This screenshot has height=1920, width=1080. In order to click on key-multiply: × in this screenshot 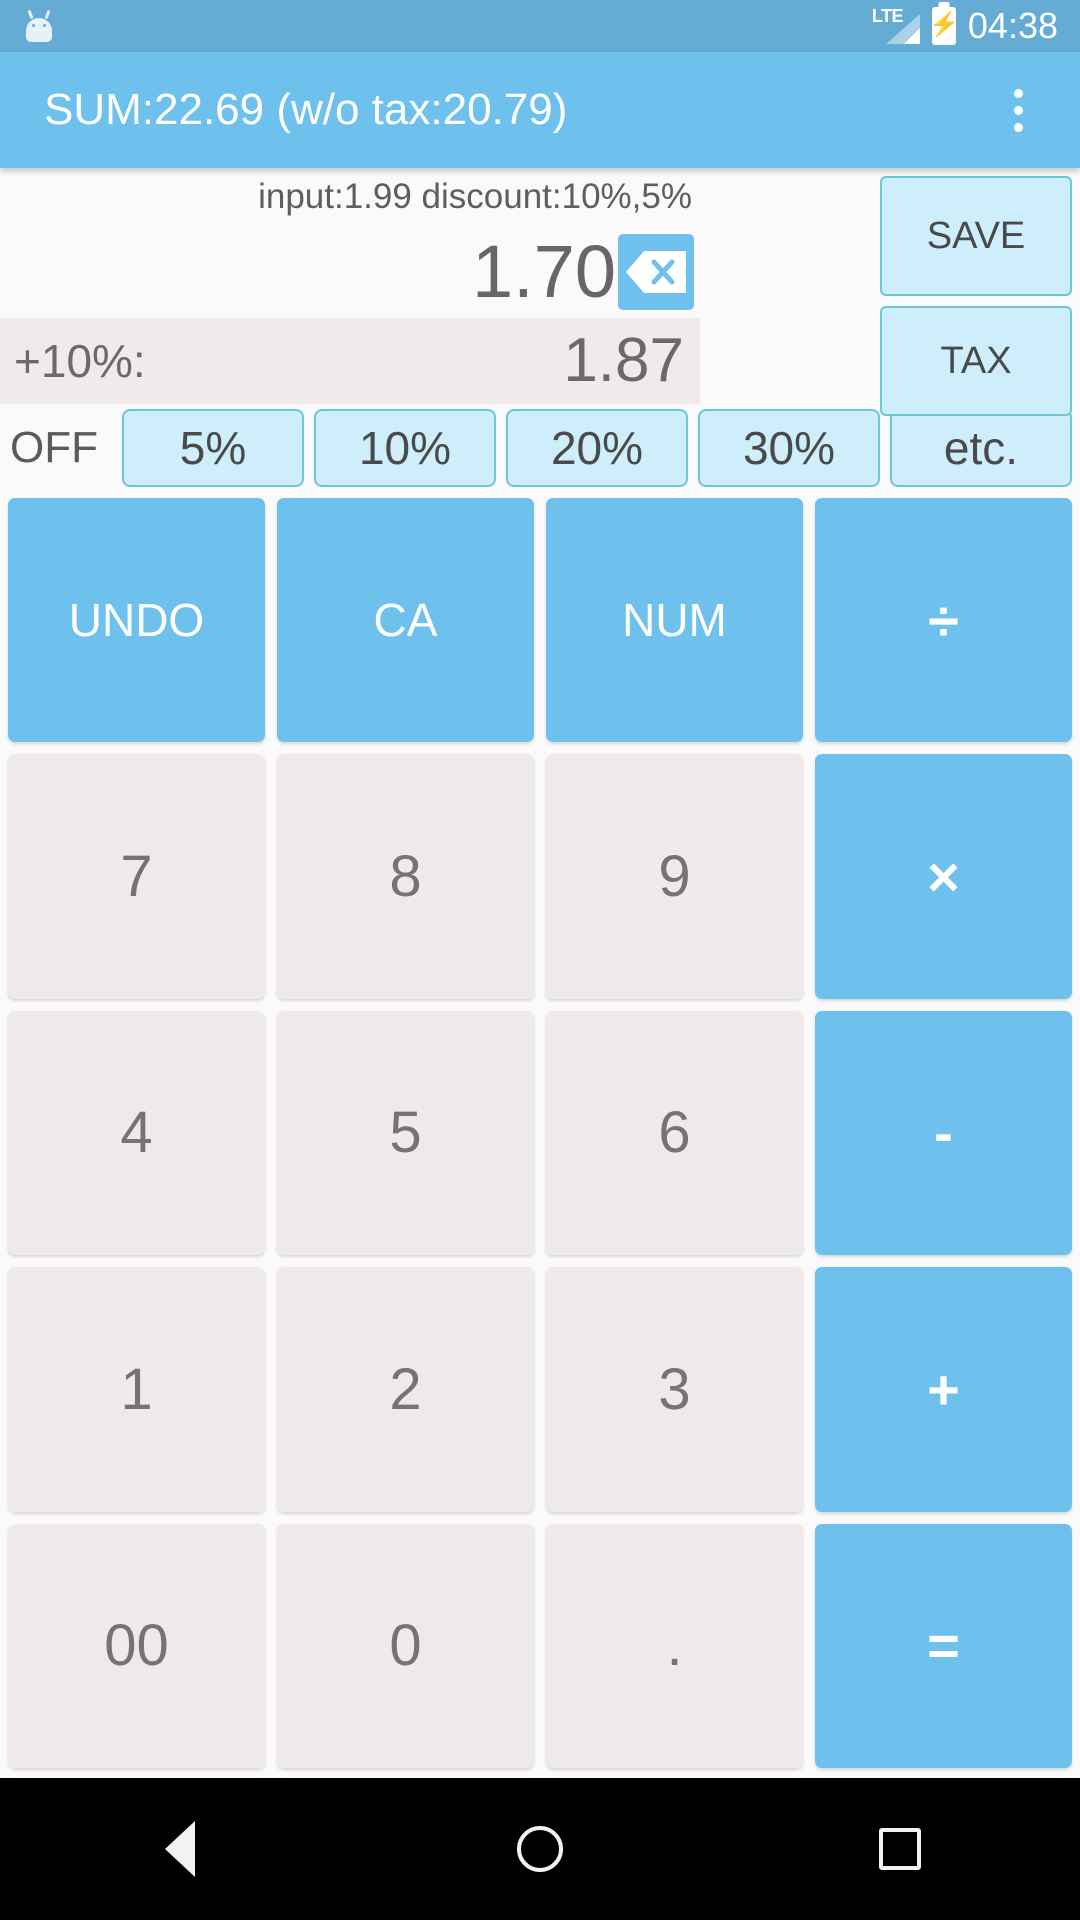, I will do `click(943, 876)`.